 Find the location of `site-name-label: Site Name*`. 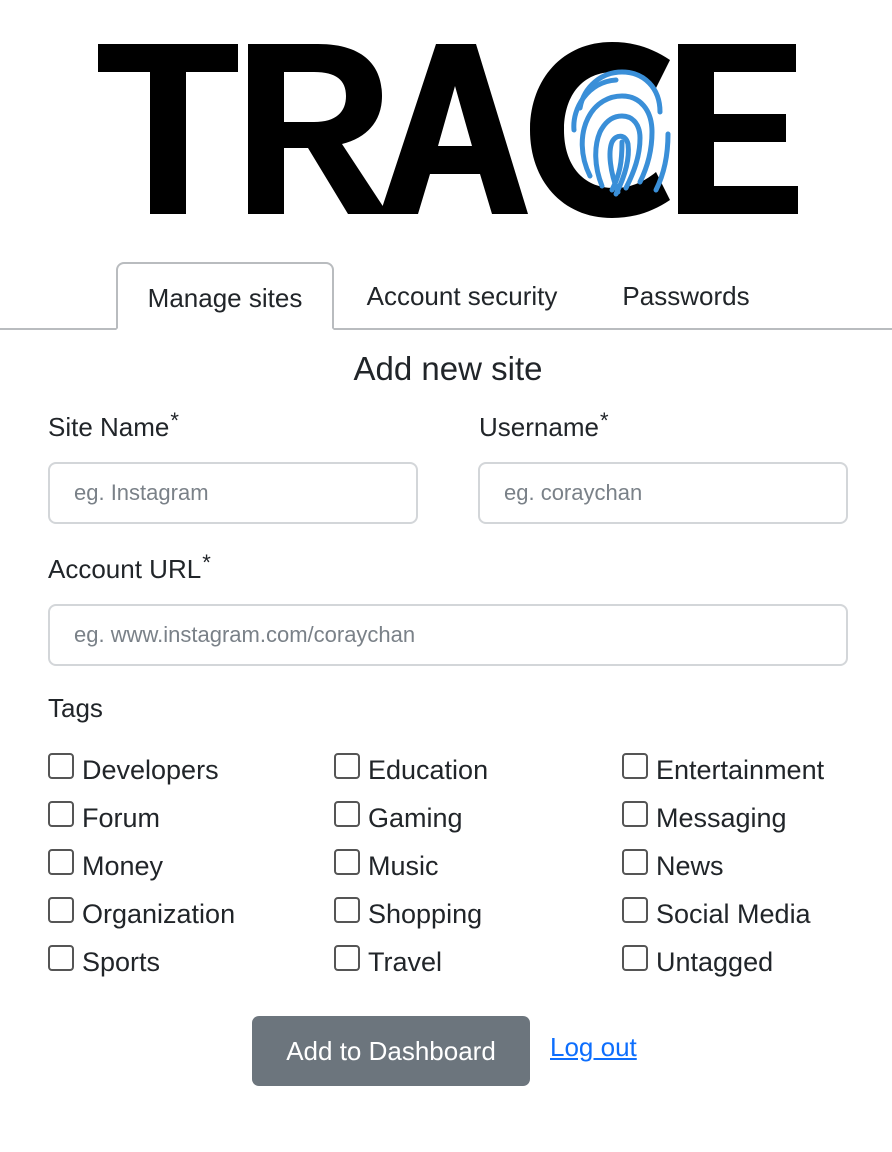

site-name-label: Site Name* is located at coordinates (113, 425).